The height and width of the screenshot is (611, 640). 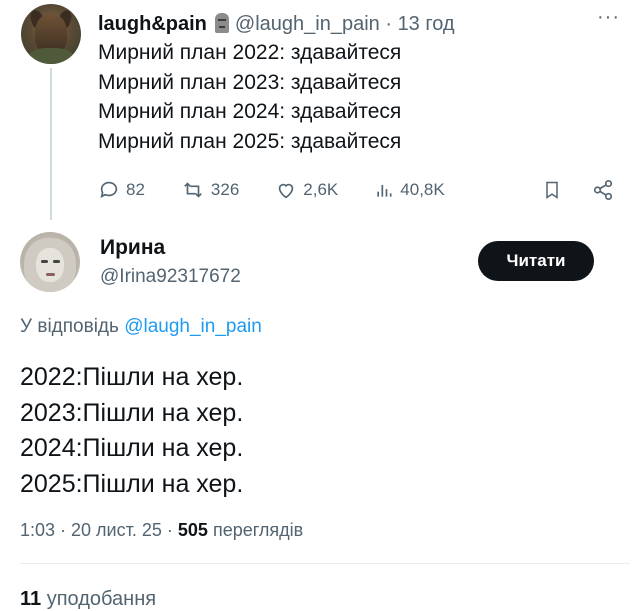 I want to click on moai-emoji-icon, so click(x=221, y=23).